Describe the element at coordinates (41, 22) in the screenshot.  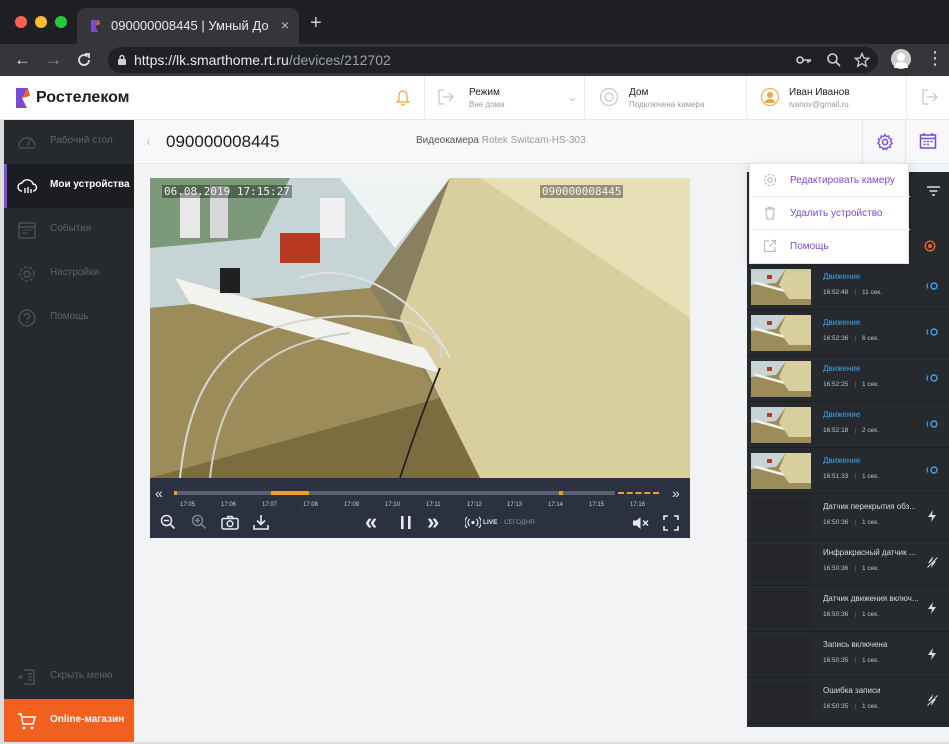
I see `minimize-window-button` at that location.